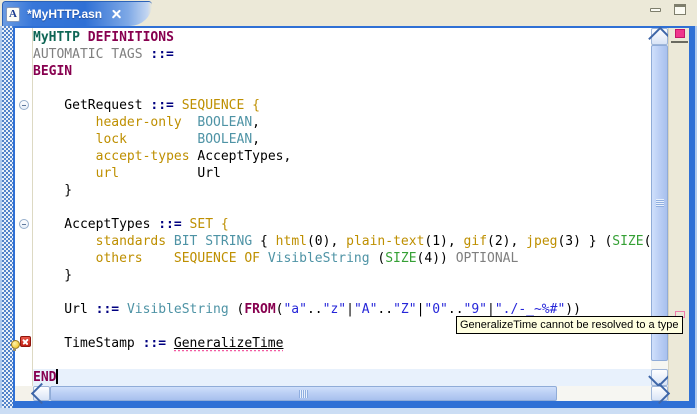 The height and width of the screenshot is (414, 697). I want to click on window-edge, so click(1, 217).